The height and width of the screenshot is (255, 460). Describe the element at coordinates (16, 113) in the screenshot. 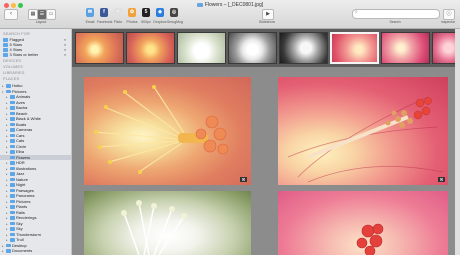

I see `sidebar-folder-item: ▸ Beach` at that location.